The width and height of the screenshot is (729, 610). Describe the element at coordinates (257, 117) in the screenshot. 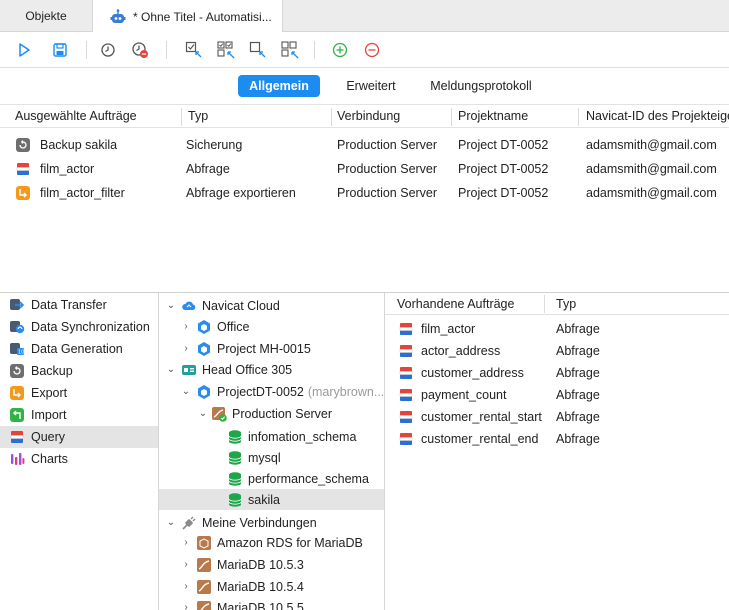

I see `column-type: Typ` at that location.